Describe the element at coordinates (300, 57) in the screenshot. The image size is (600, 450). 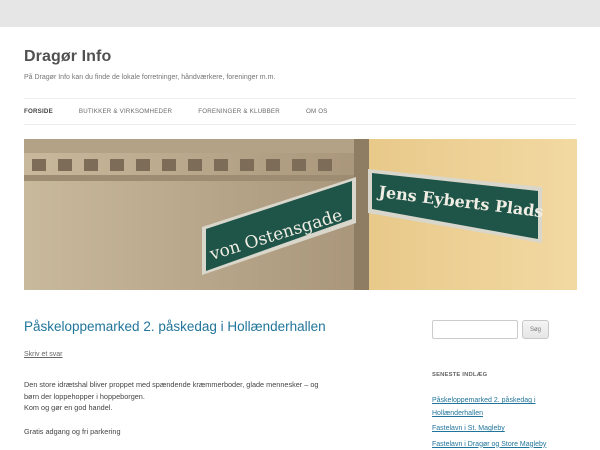
I see `site-title: Dragør Info` at that location.